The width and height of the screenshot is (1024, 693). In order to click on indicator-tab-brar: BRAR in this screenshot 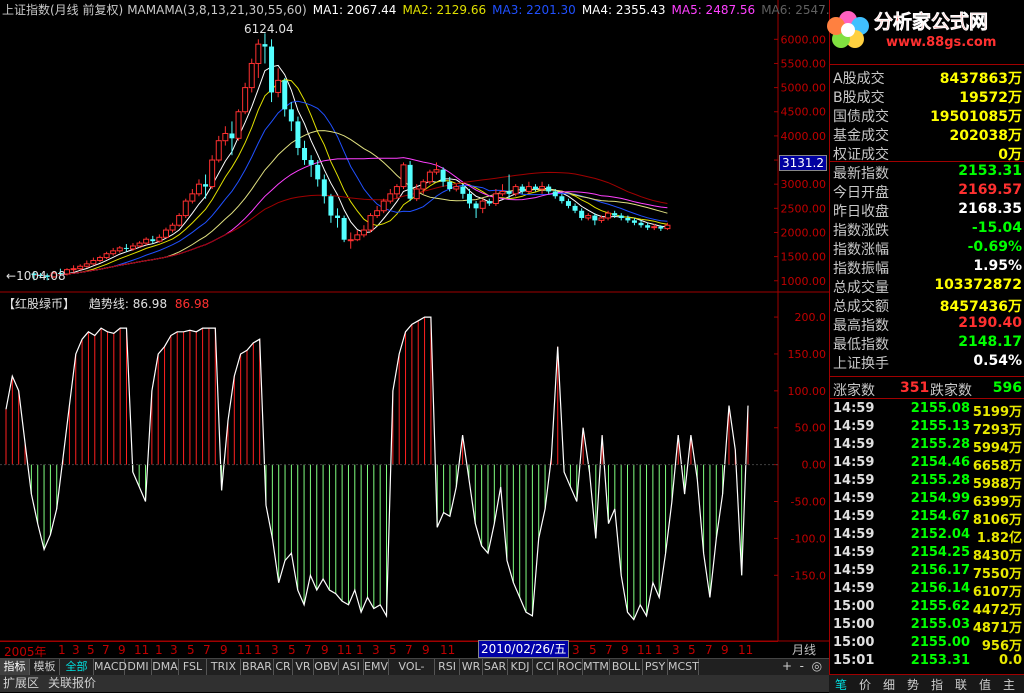, I will do `click(257, 667)`.